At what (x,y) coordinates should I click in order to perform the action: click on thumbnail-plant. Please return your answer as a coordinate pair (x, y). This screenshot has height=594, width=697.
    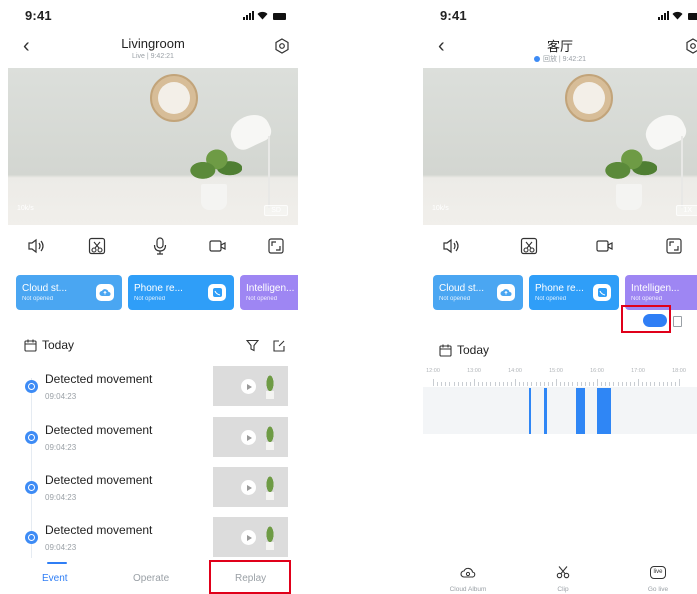
    Looking at the image, I should click on (270, 538).